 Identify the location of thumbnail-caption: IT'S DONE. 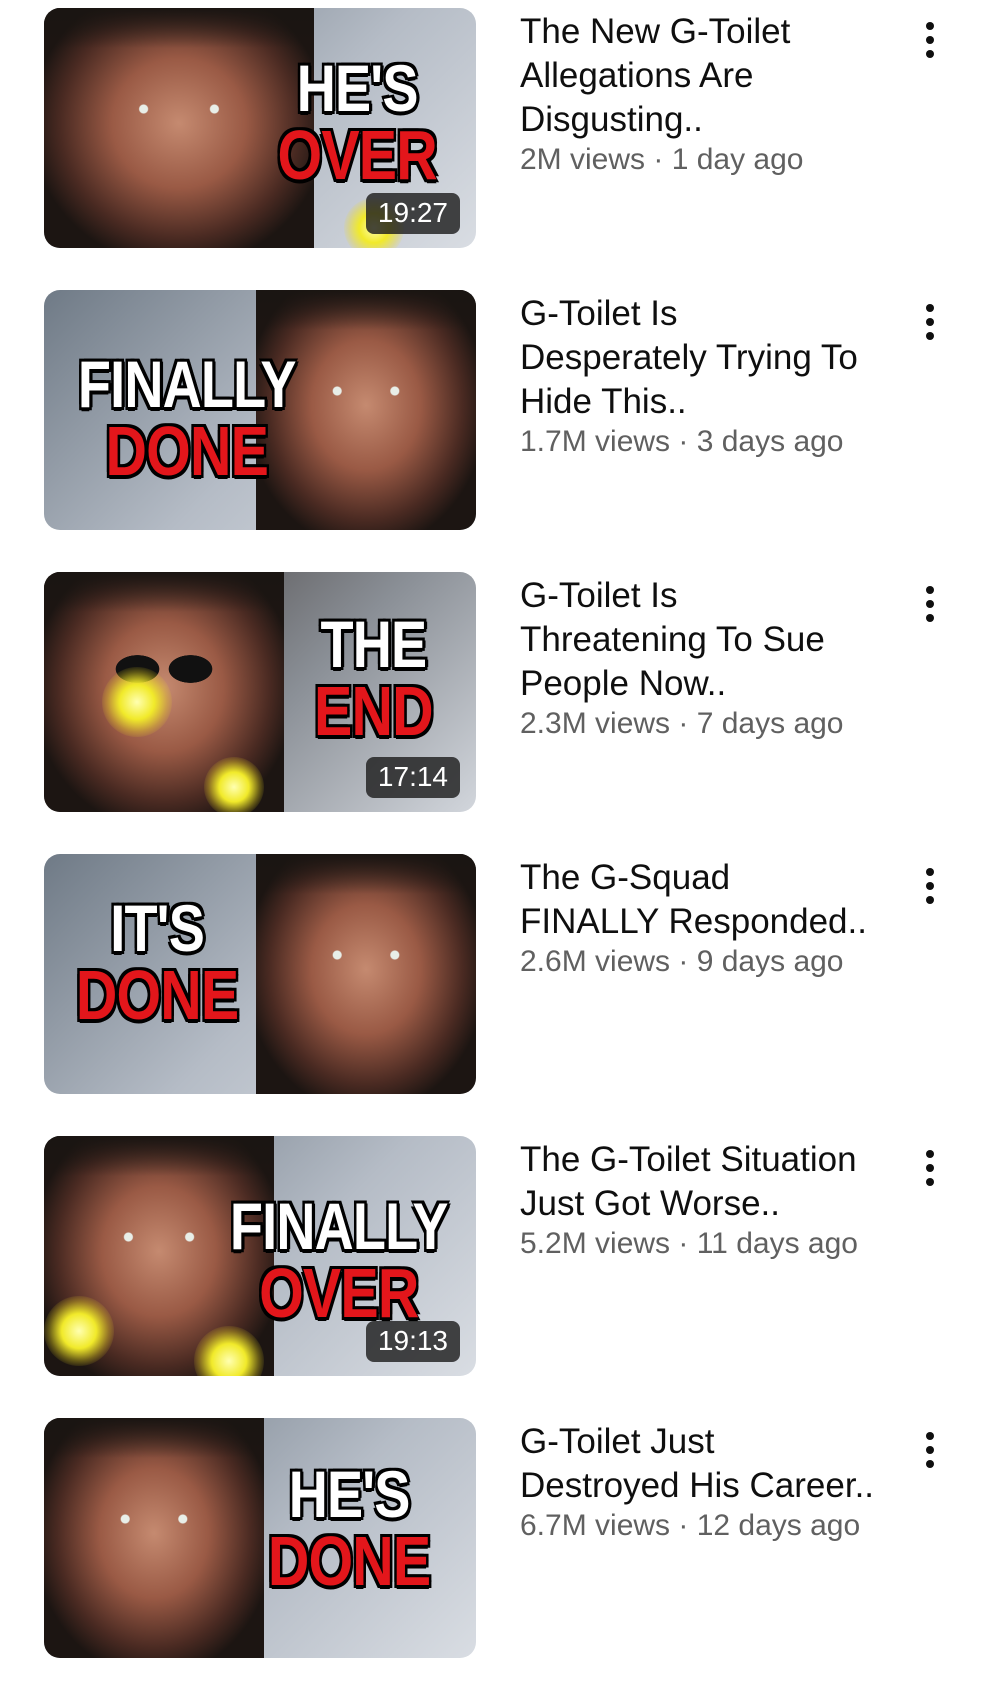
(157, 962).